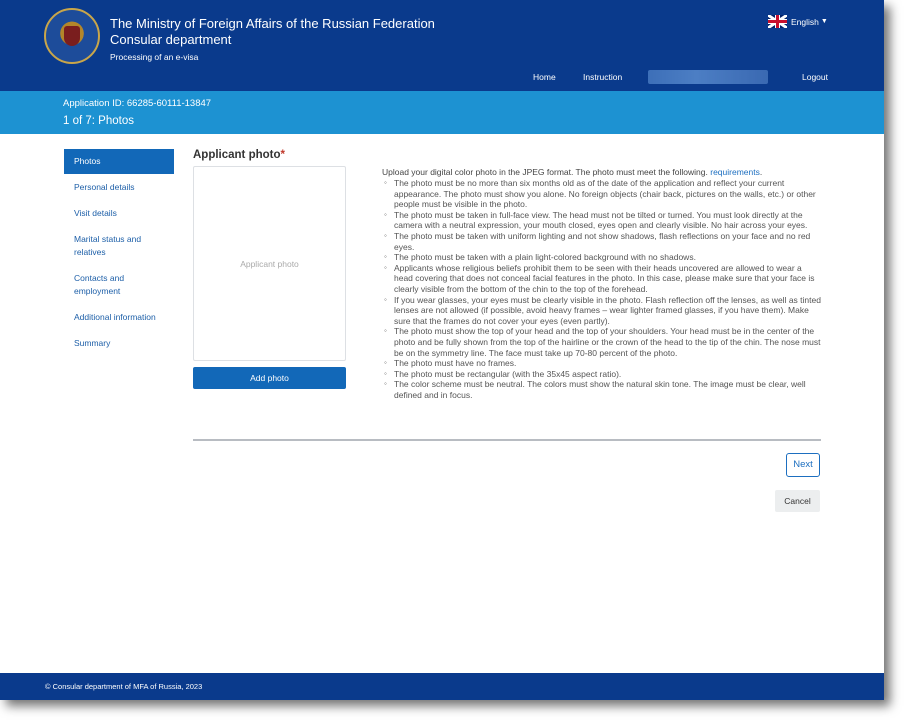  I want to click on caret-down-icon: ▼, so click(824, 21).